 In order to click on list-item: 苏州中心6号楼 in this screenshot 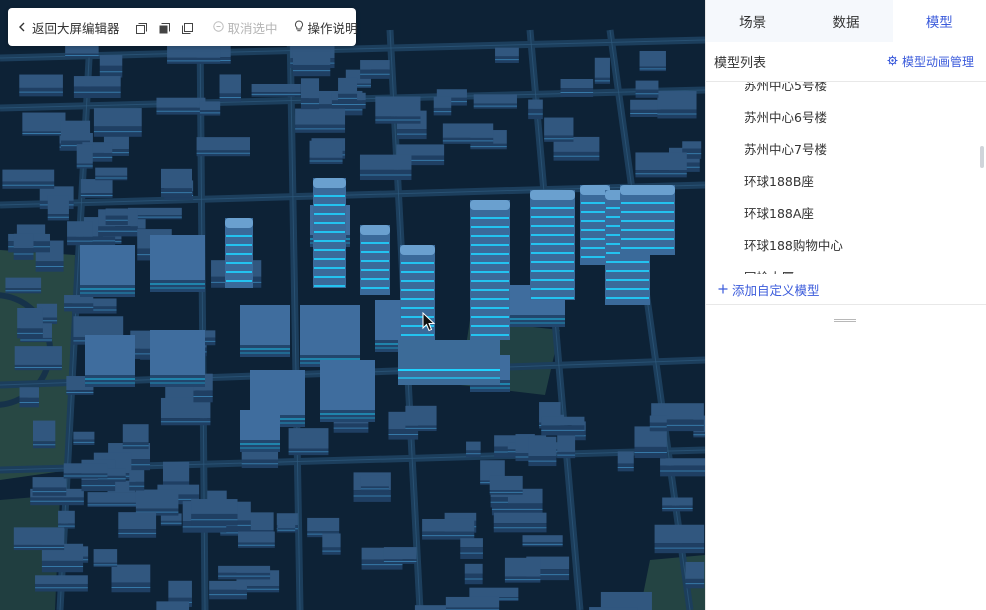, I will do `click(846, 118)`.